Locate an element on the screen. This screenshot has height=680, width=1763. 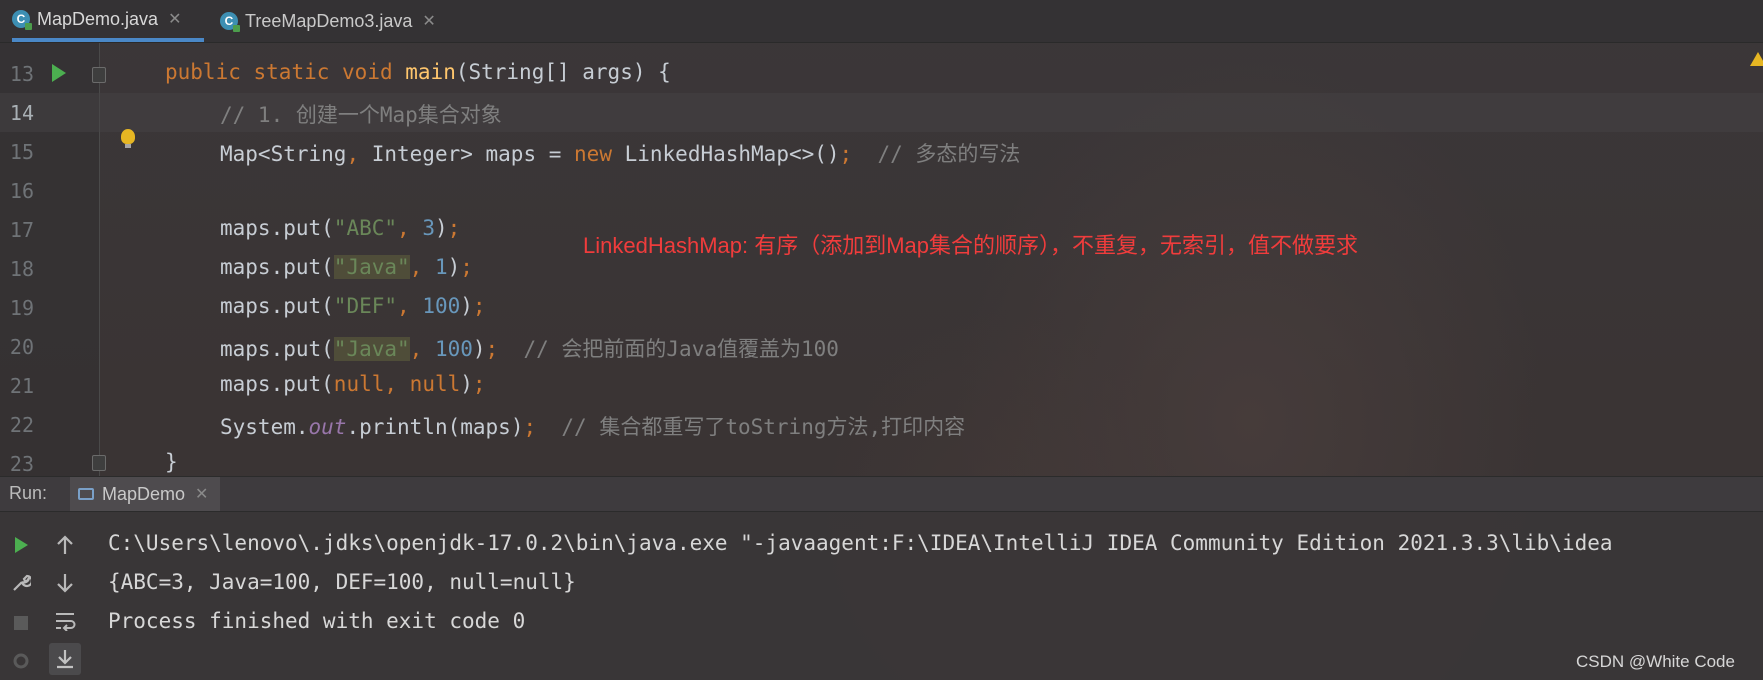
code-line: 16 is located at coordinates (881, 190).